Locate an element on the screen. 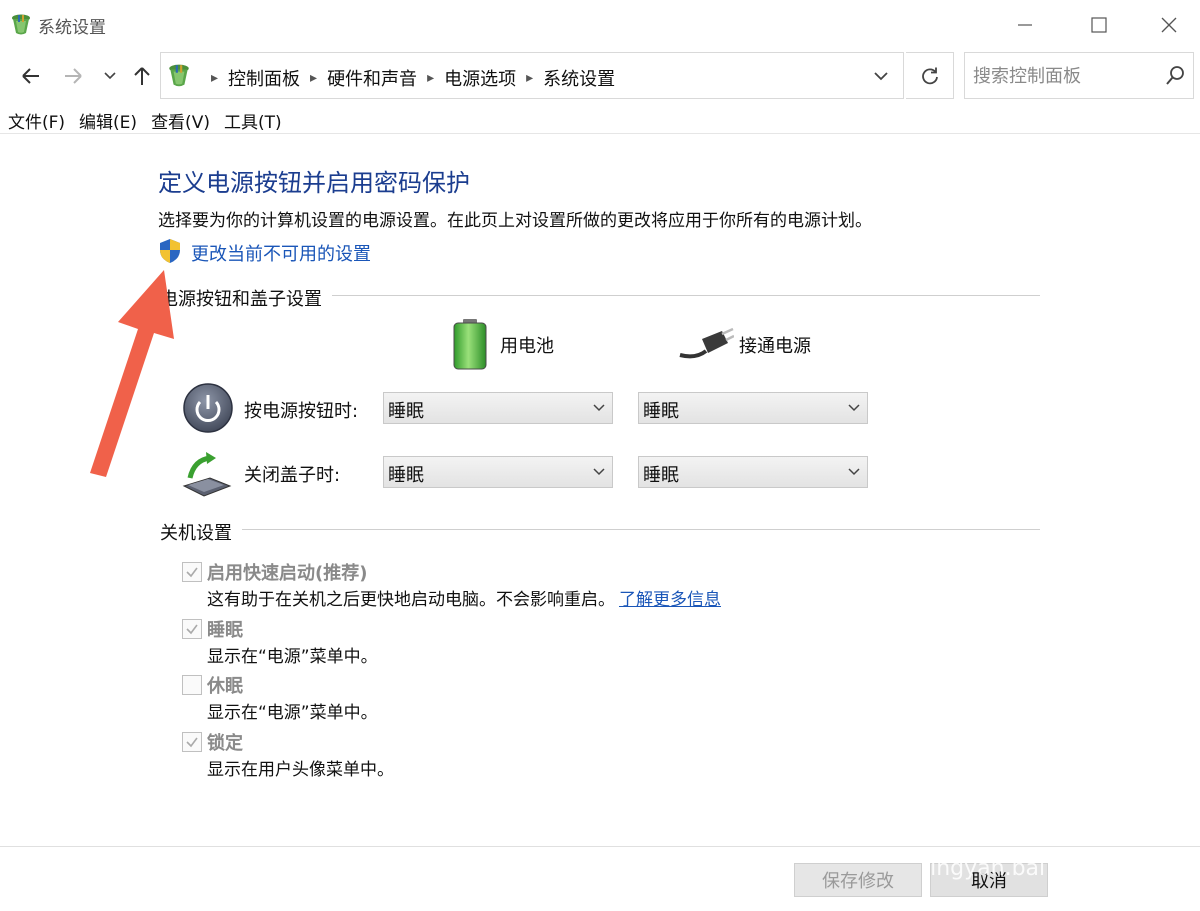 Image resolution: width=1200 pixels, height=911 pixels. address-bar: ▸ 控制面板 ▸ 硬件和声音 ▸ 电源选项 ▸ 系统设置 is located at coordinates (532, 75).